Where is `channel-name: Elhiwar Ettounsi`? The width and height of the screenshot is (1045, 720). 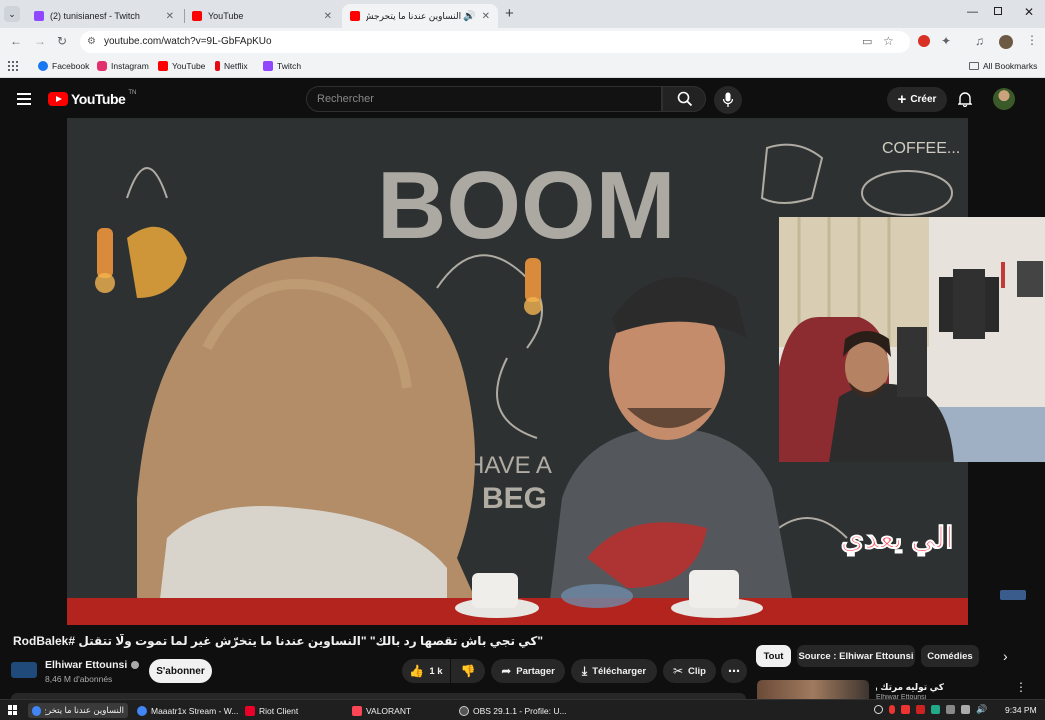 channel-name: Elhiwar Ettounsi is located at coordinates (92, 665).